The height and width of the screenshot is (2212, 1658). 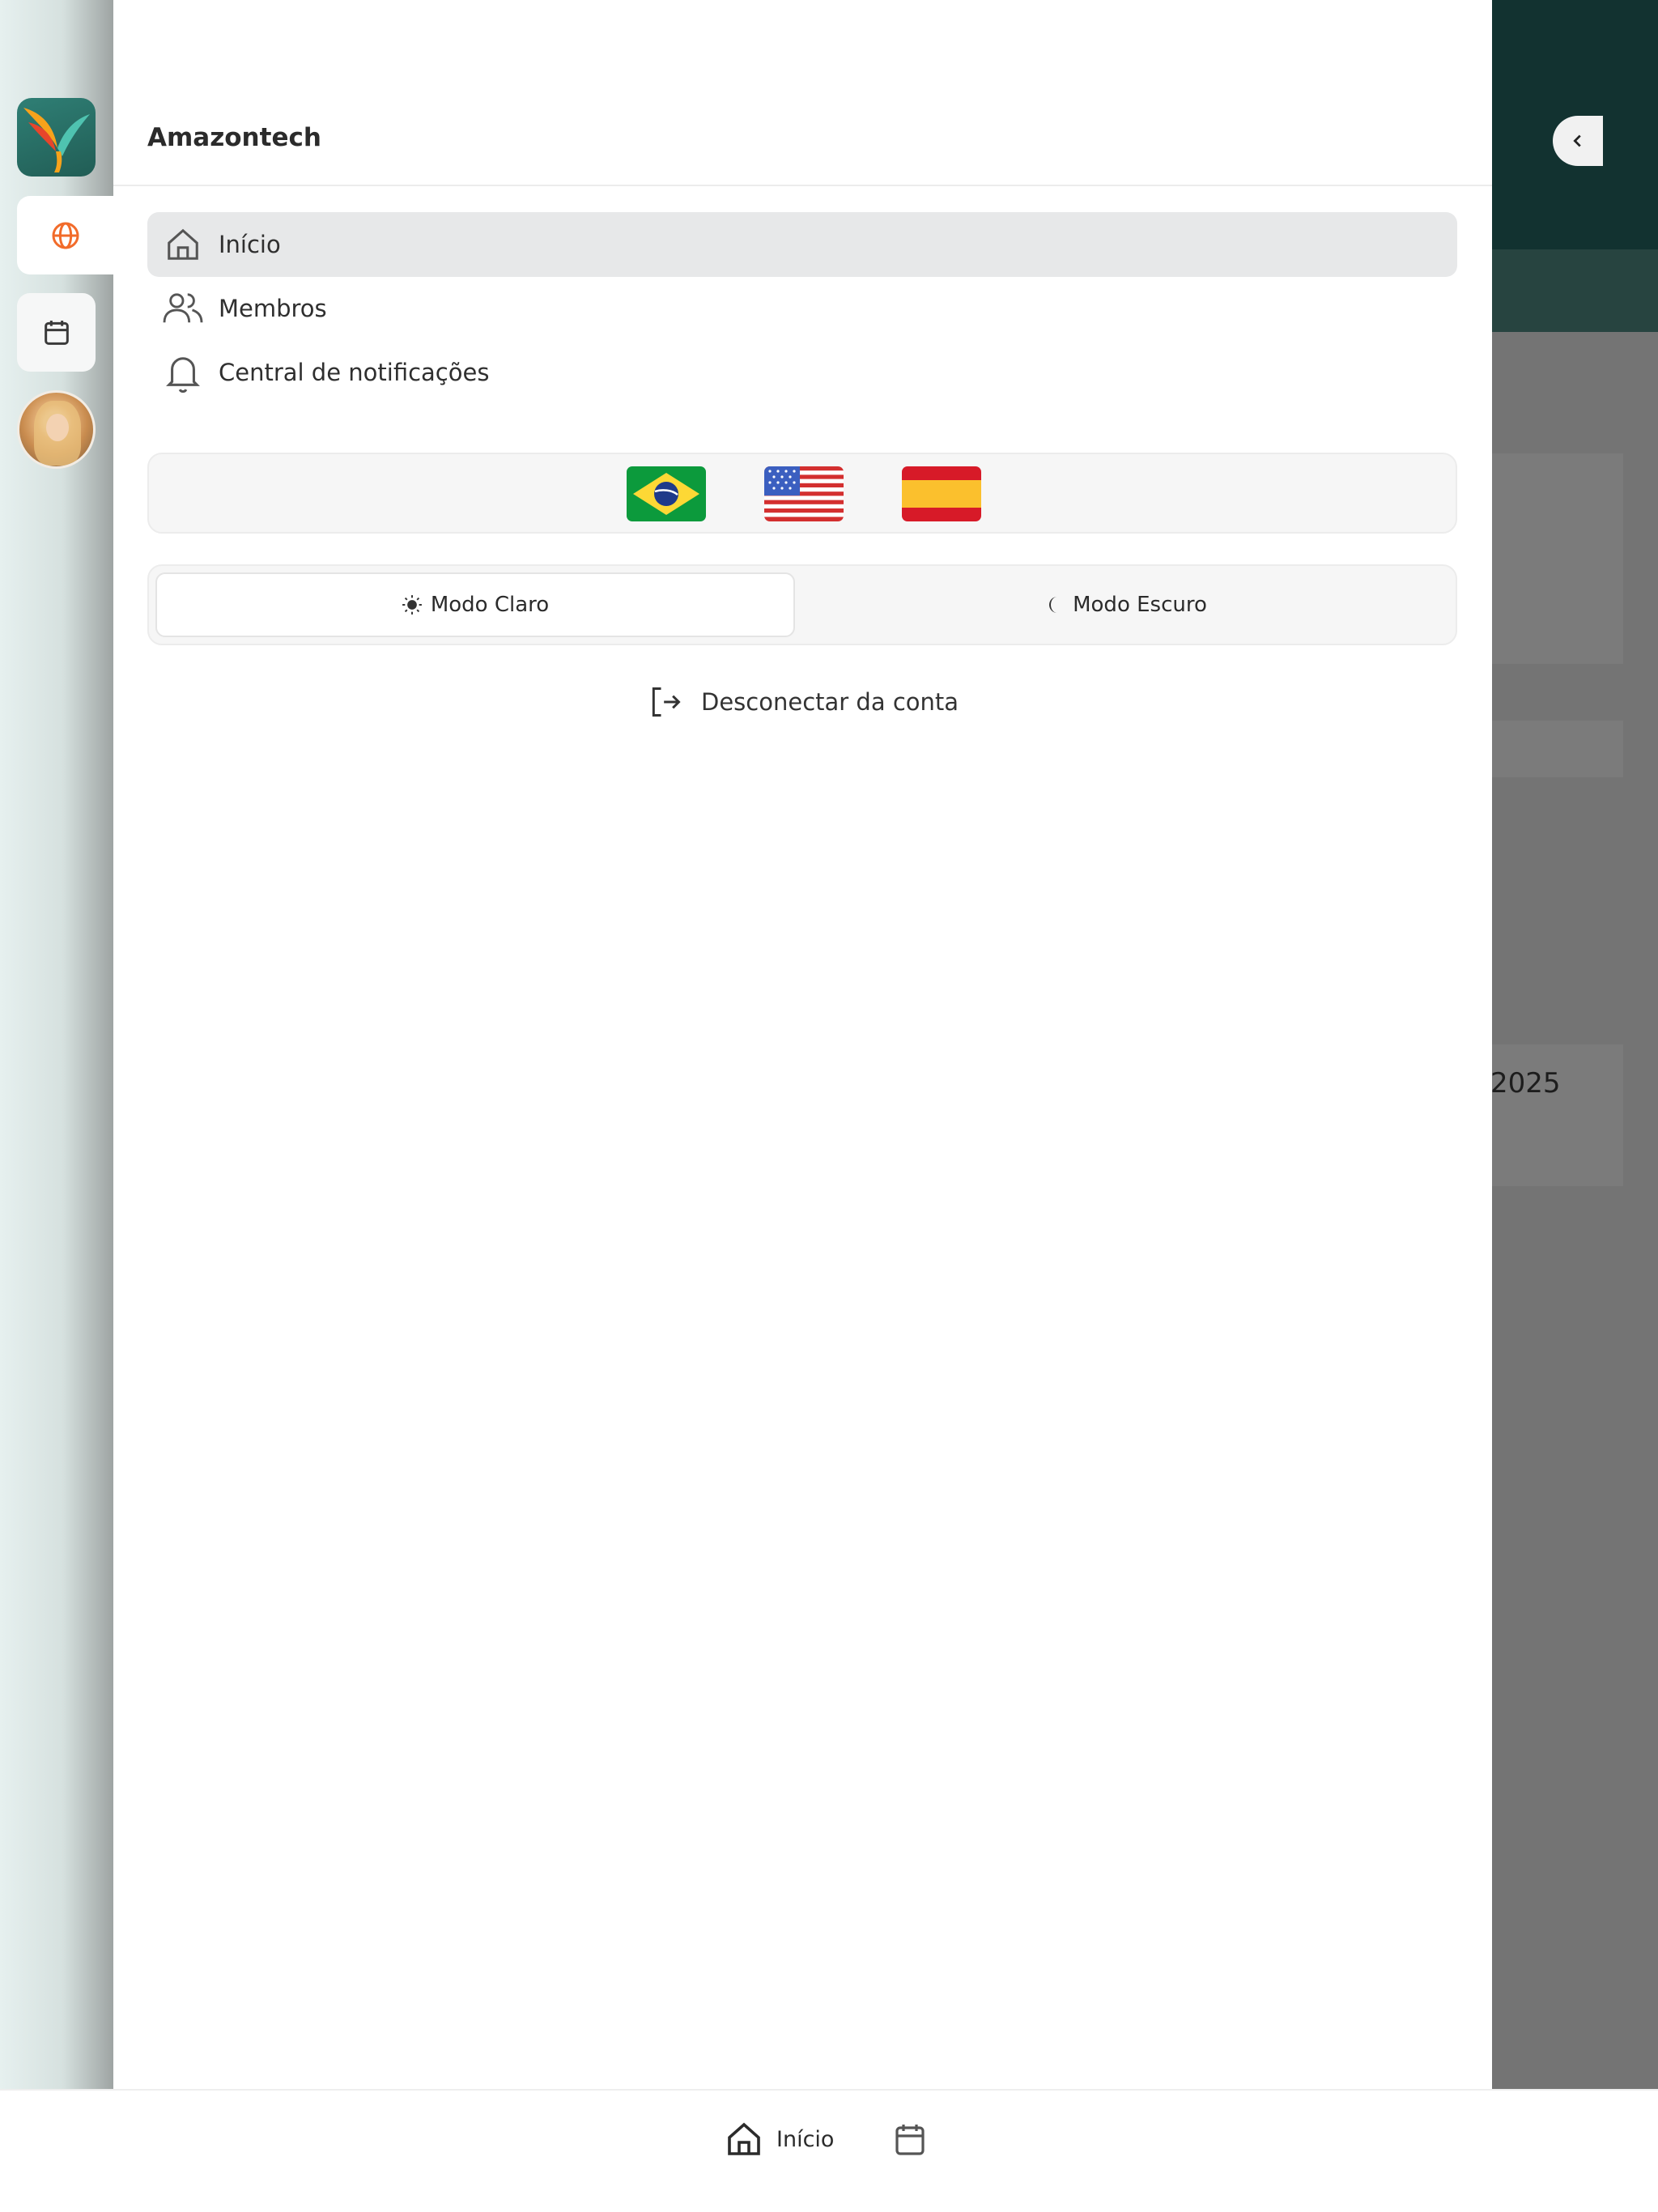 What do you see at coordinates (250, 244) in the screenshot?
I see `nav-item-label: Início` at bounding box center [250, 244].